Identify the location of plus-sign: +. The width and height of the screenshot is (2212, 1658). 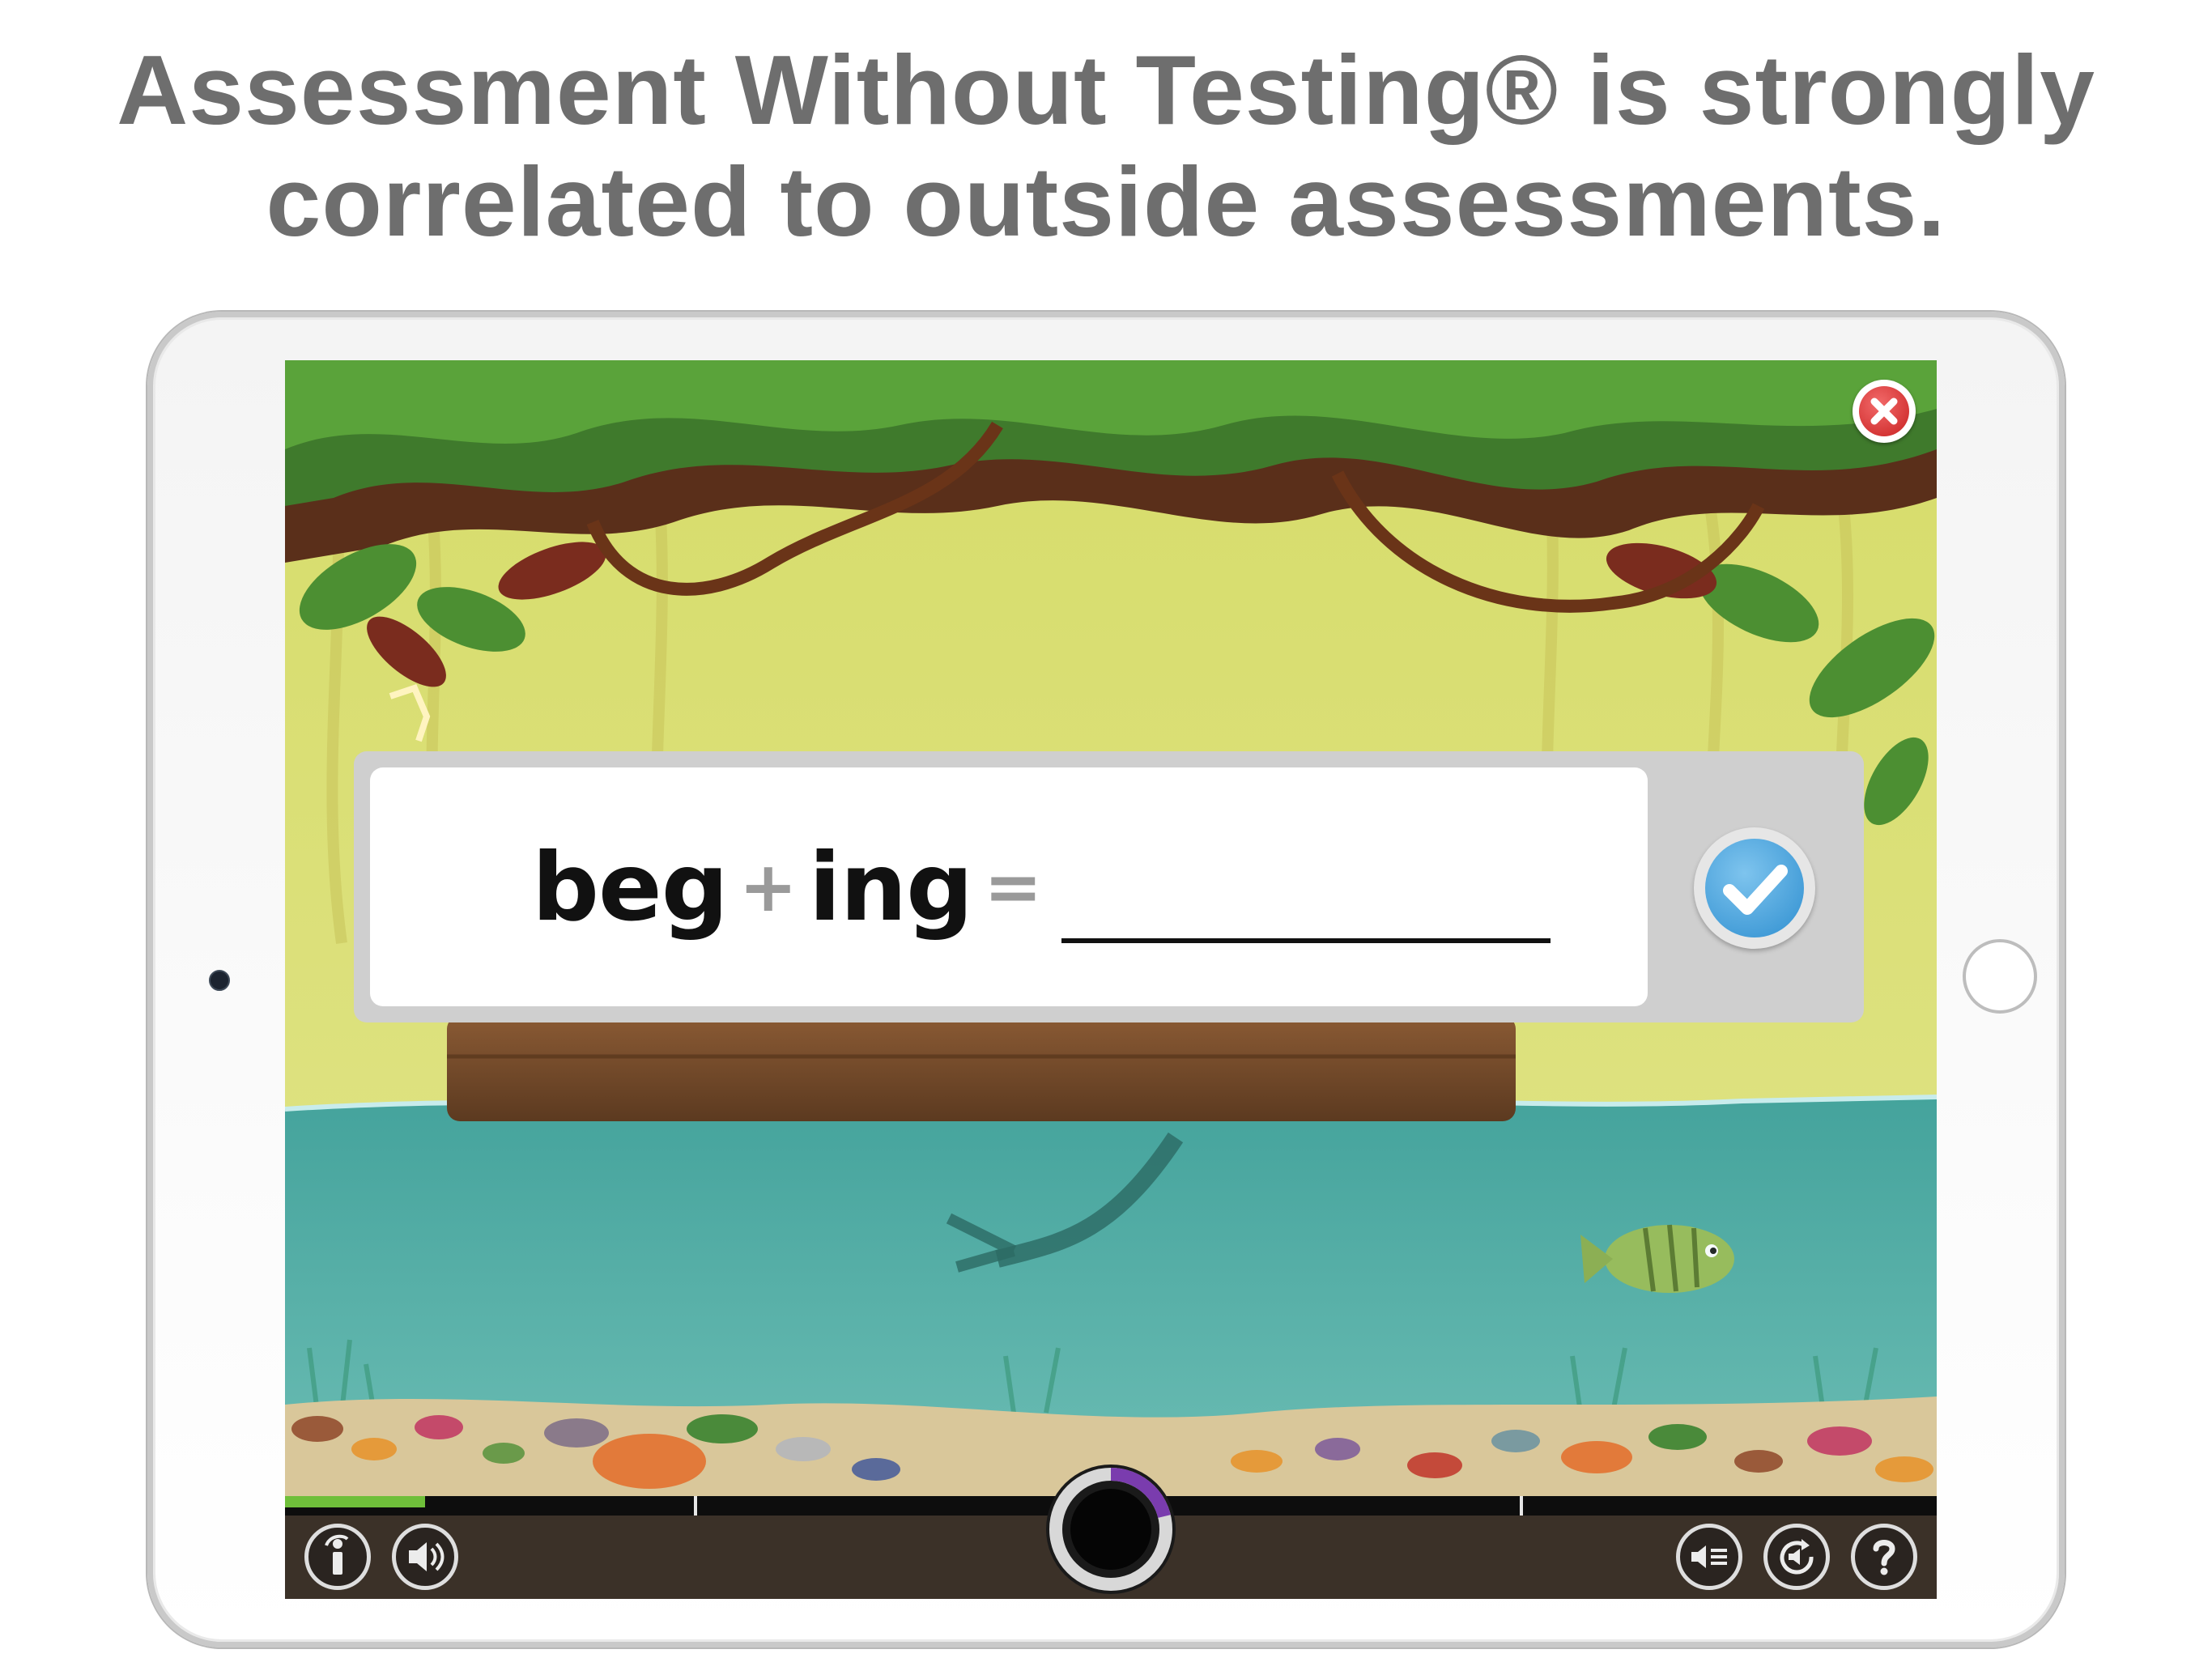
(768, 887).